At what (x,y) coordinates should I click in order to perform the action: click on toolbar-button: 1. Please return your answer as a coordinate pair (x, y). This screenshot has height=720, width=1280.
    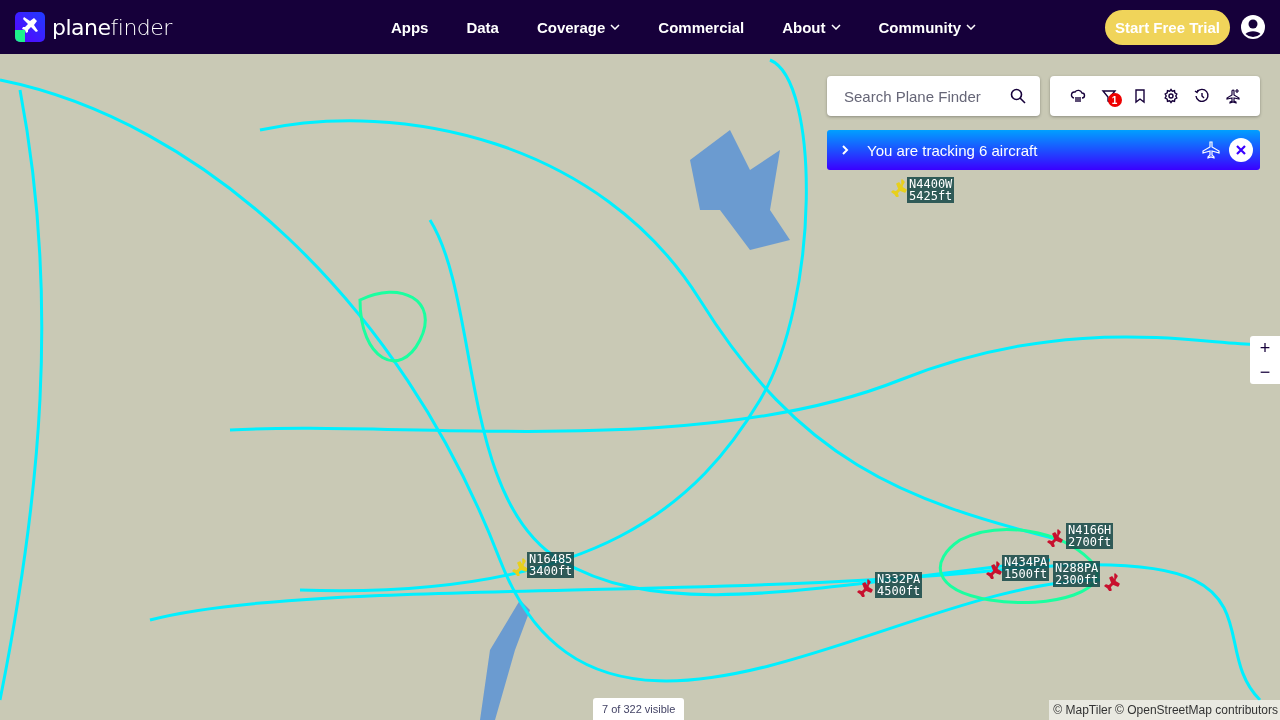
    Looking at the image, I should click on (1108, 96).